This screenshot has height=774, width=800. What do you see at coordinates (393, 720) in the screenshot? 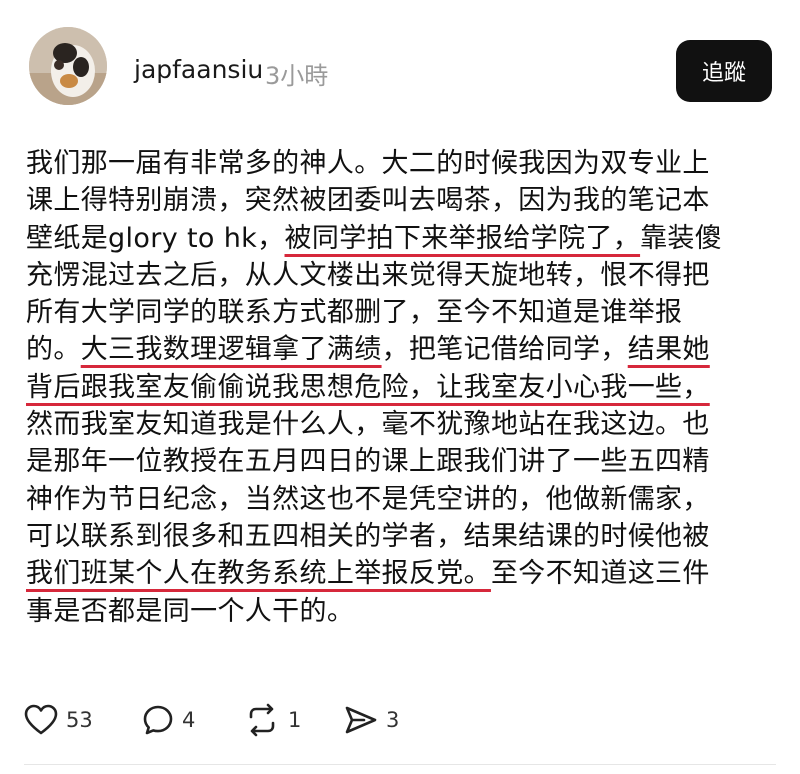
I see `share-count: 3` at bounding box center [393, 720].